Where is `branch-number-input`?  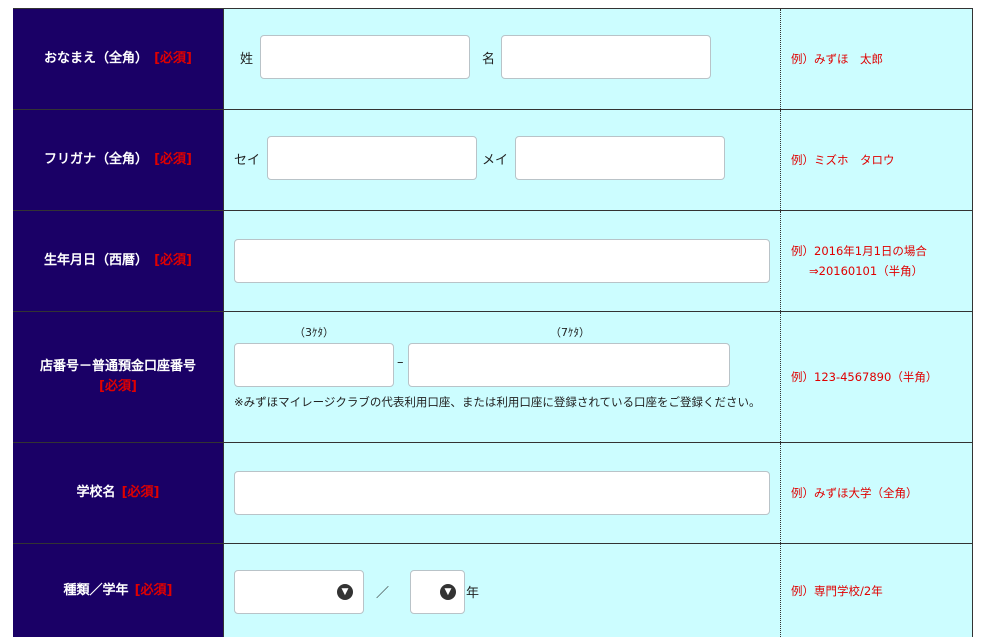 branch-number-input is located at coordinates (314, 365).